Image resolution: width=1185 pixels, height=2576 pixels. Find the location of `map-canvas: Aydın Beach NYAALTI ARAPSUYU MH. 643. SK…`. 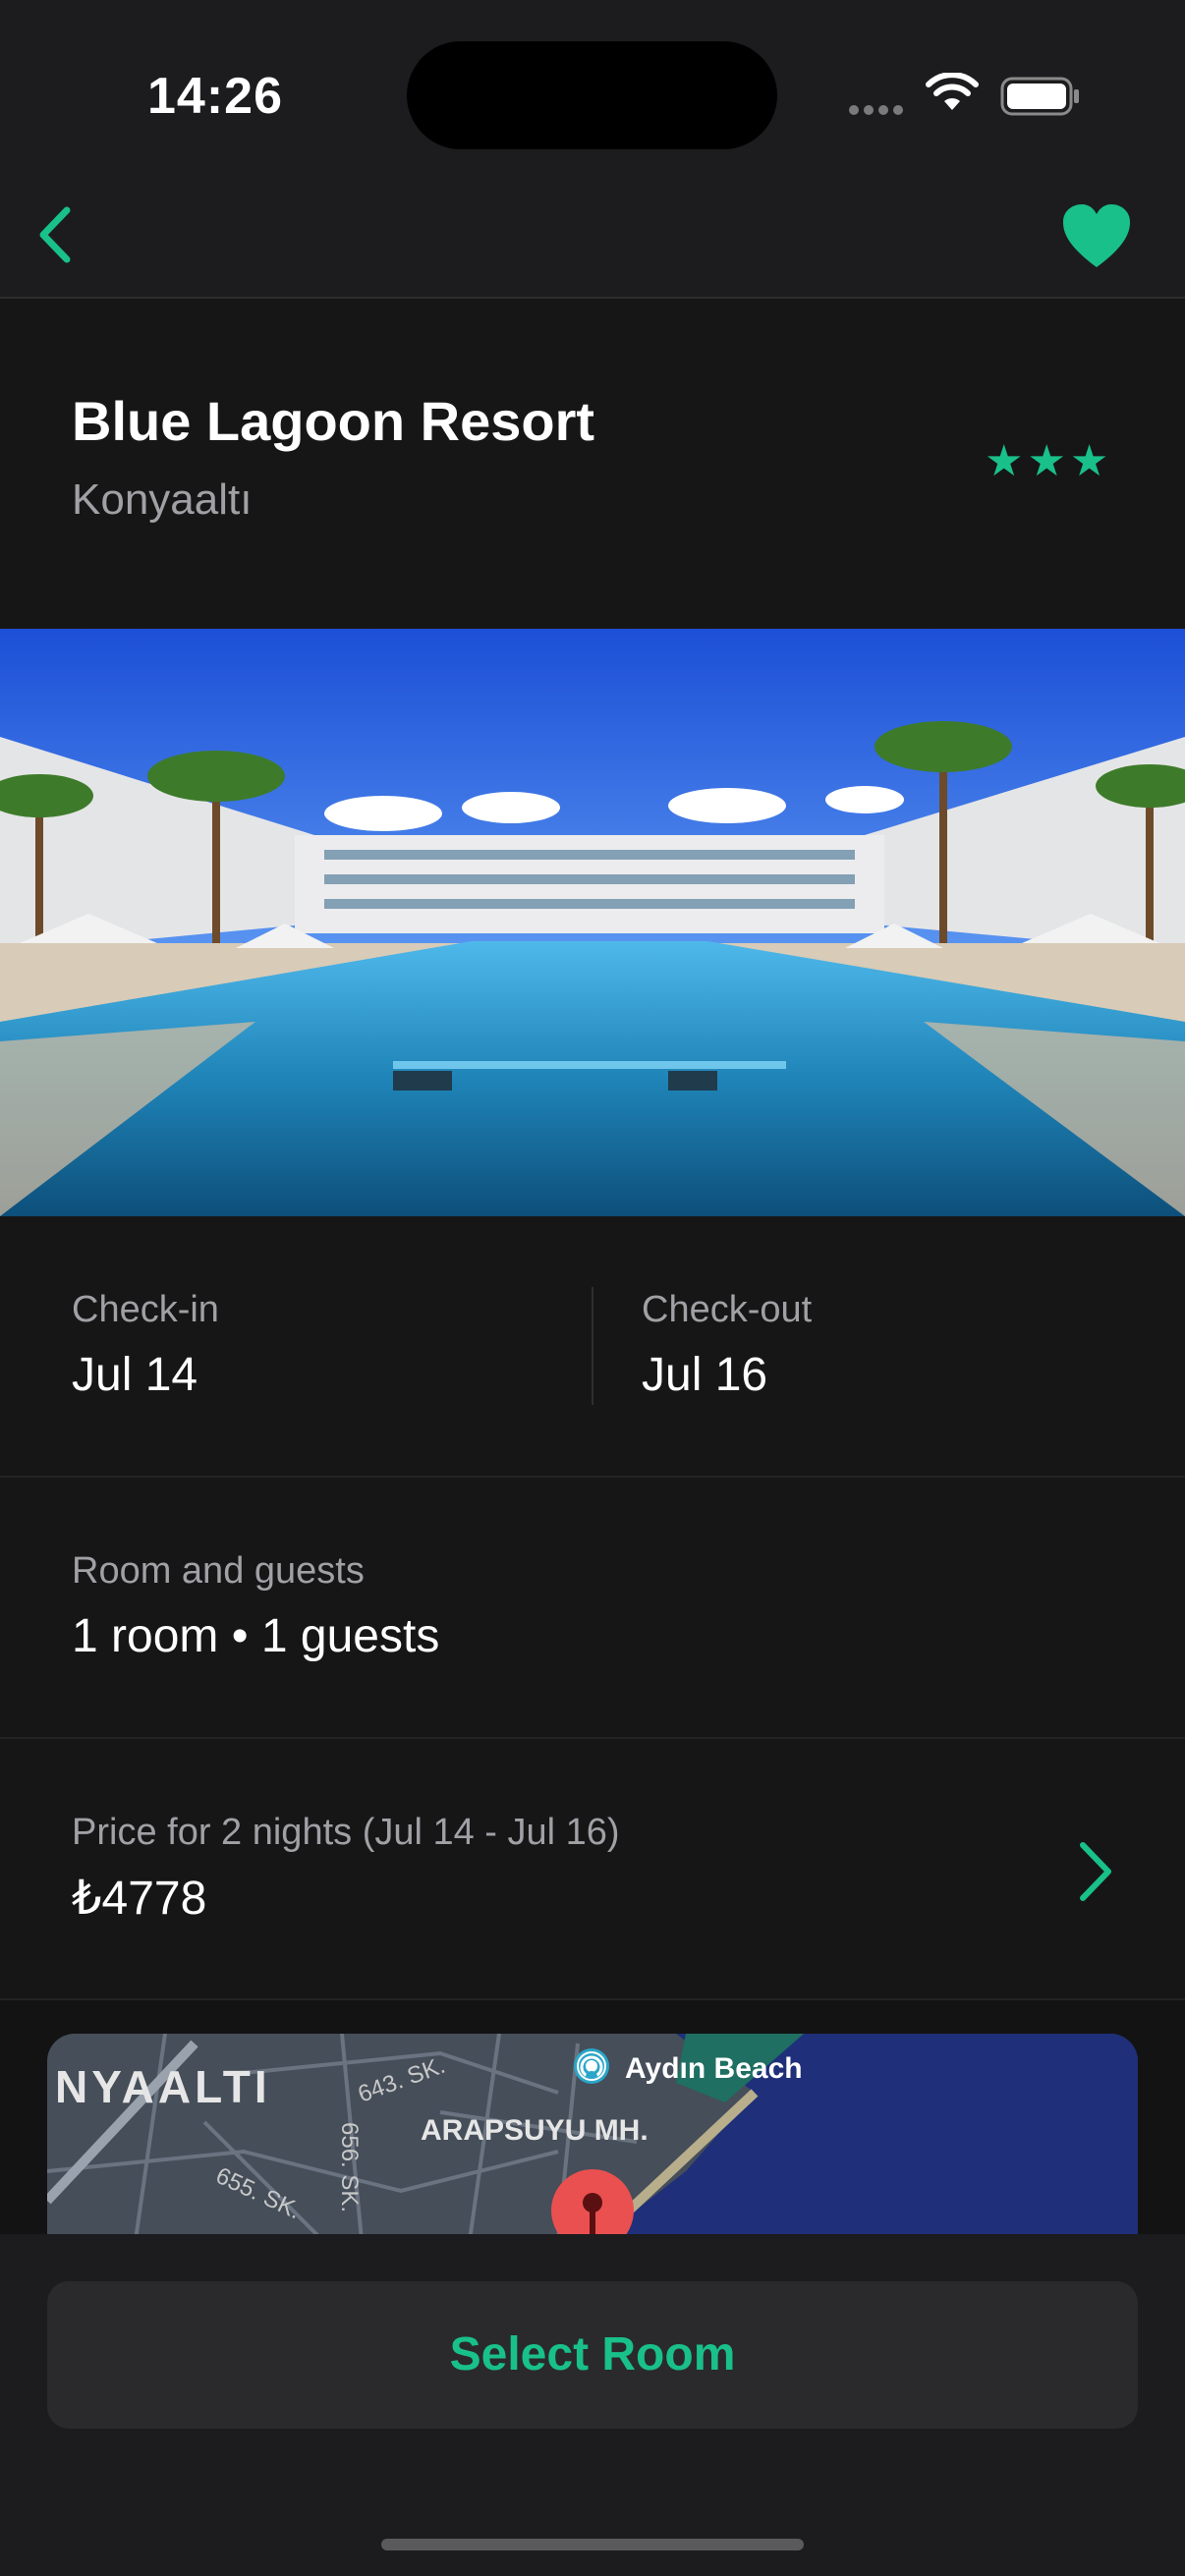

map-canvas: Aydın Beach NYAALTI ARAPSUYU MH. 643. SK… is located at coordinates (592, 2137).